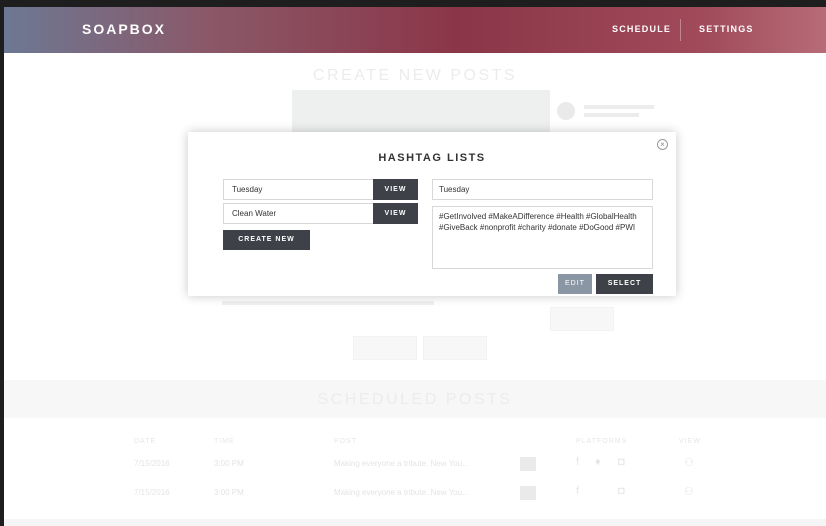 Image resolution: width=826 pixels, height=526 pixels. What do you see at coordinates (247, 189) in the screenshot?
I see `list-item-name: Tuesday` at bounding box center [247, 189].